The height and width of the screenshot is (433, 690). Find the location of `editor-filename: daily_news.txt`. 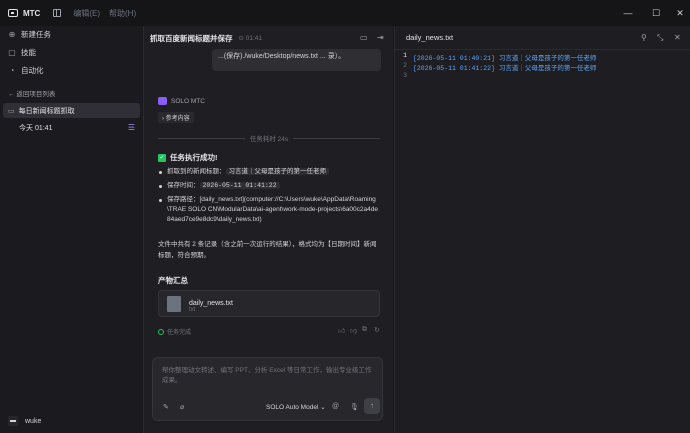

editor-filename: daily_news.txt is located at coordinates (430, 37).